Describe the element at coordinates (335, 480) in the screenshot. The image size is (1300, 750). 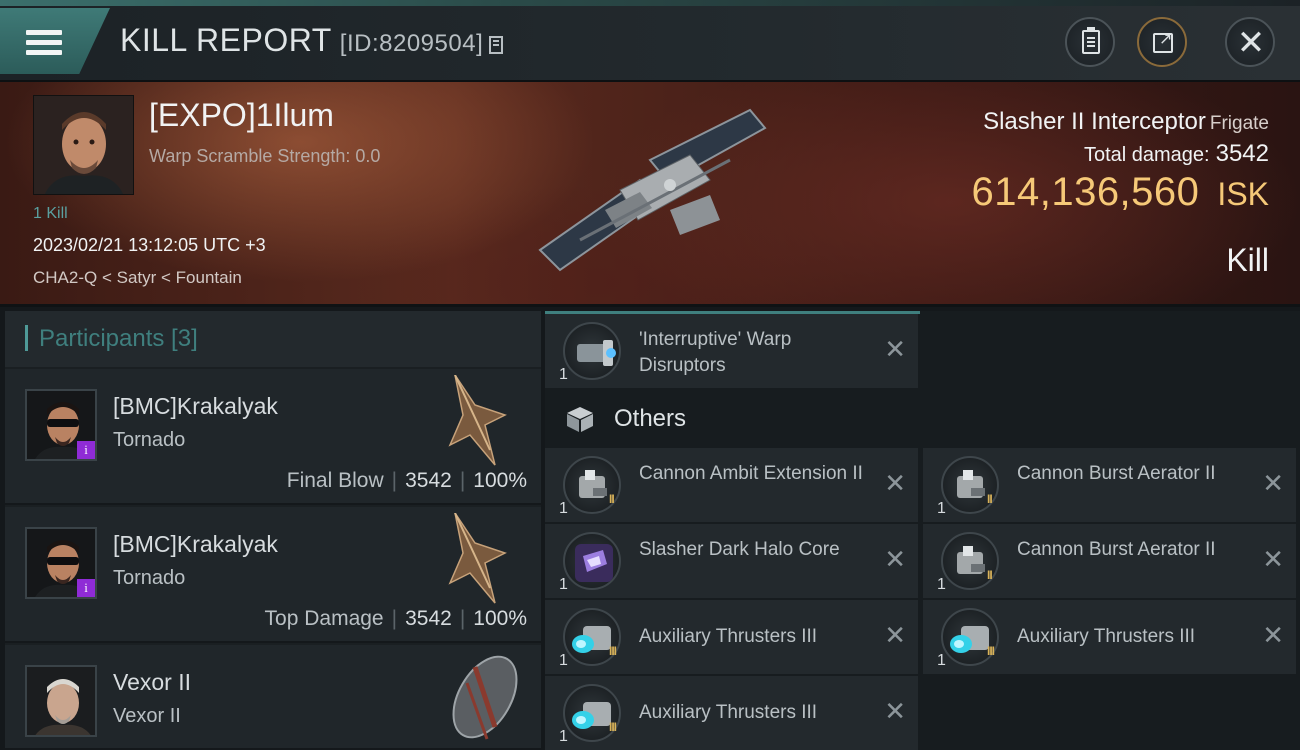
I see `participant-role: Final Blow` at that location.